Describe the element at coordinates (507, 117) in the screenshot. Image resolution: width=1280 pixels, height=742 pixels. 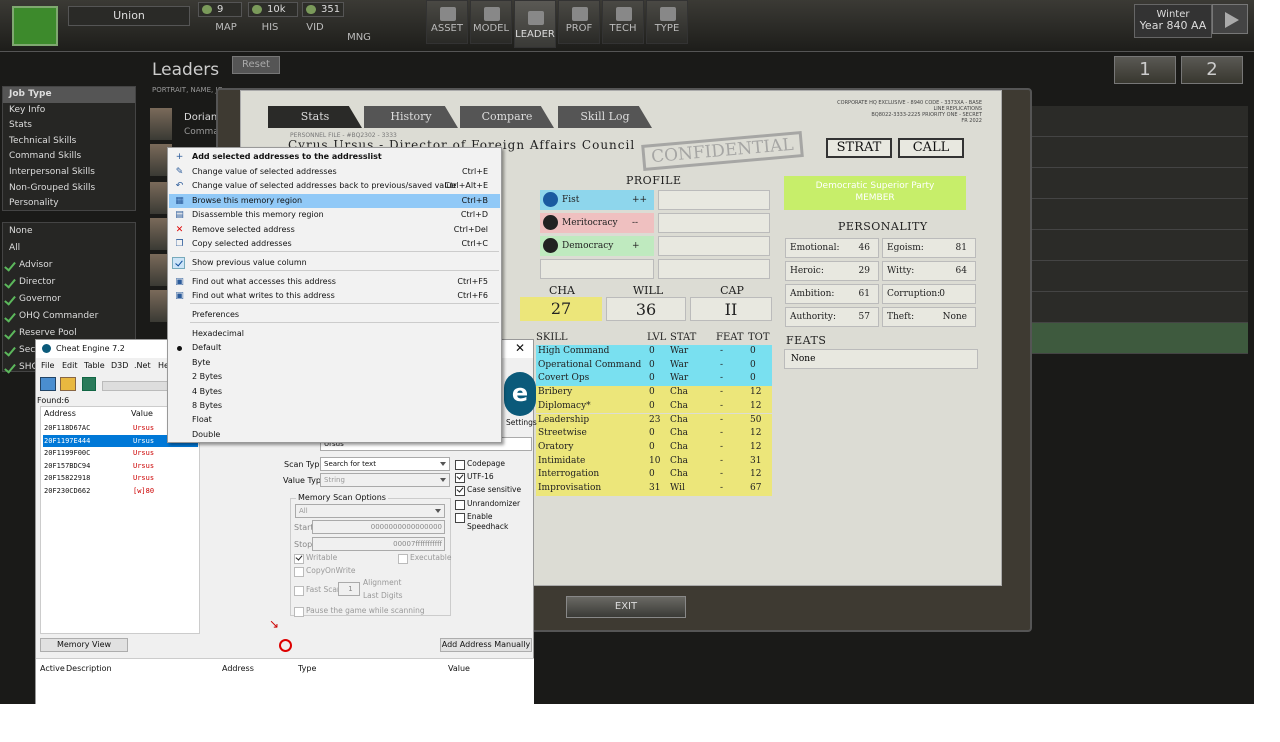
I see `tab-compare: Compare` at that location.